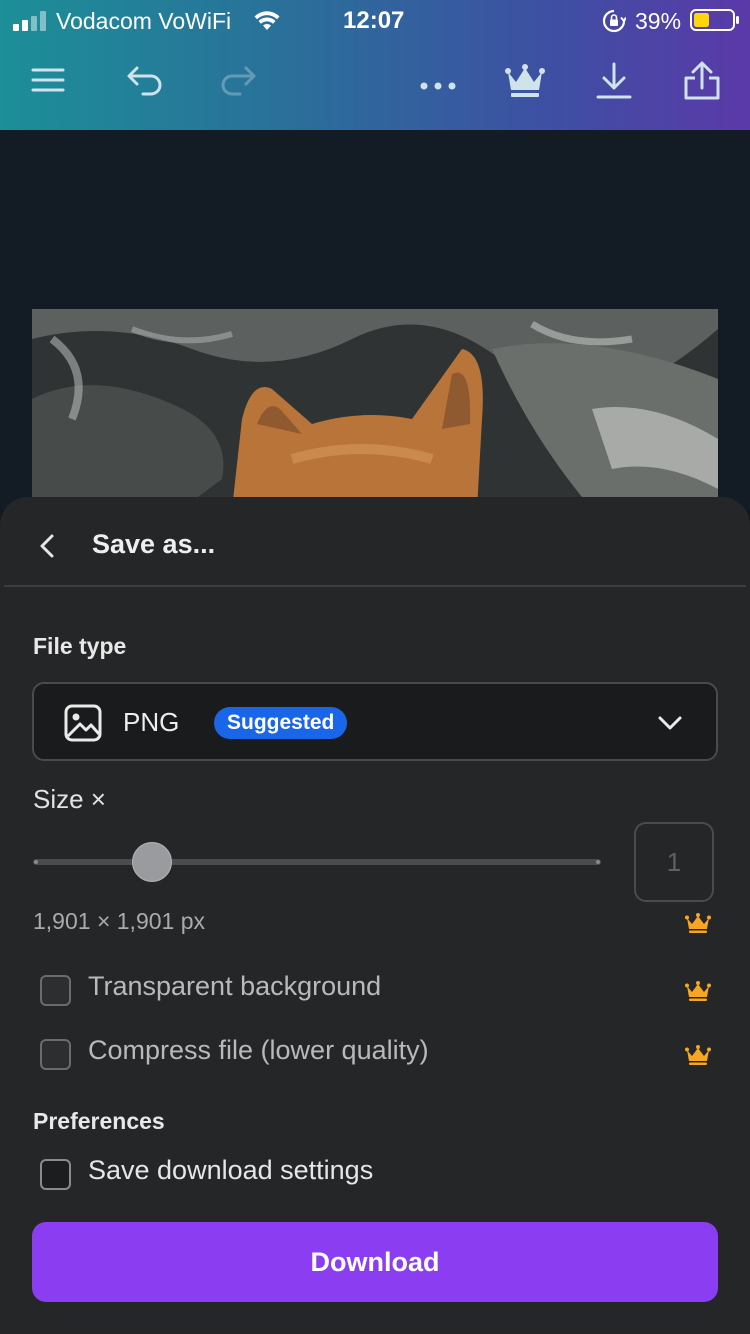 The width and height of the screenshot is (750, 1334). Describe the element at coordinates (55, 1174) in the screenshot. I see `save-download-settings-checkbox` at that location.